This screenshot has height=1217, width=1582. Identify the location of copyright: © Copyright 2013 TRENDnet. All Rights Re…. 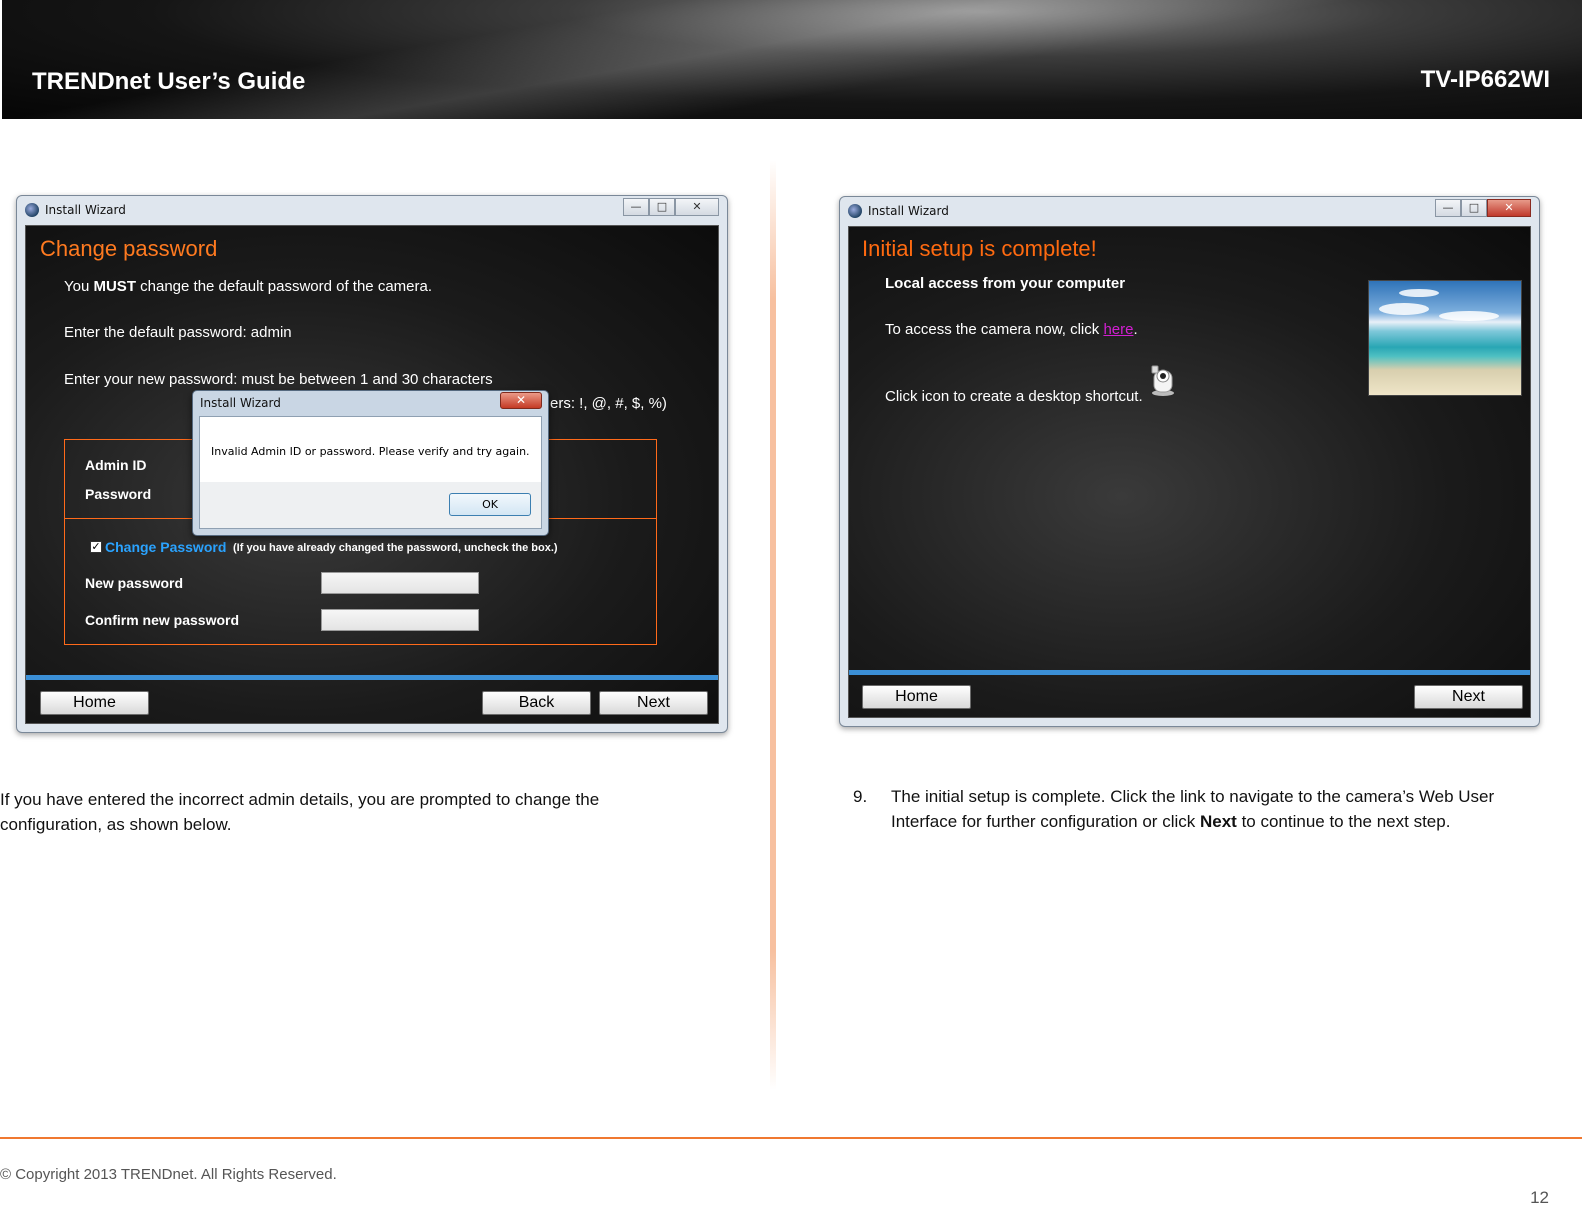
(168, 1174).